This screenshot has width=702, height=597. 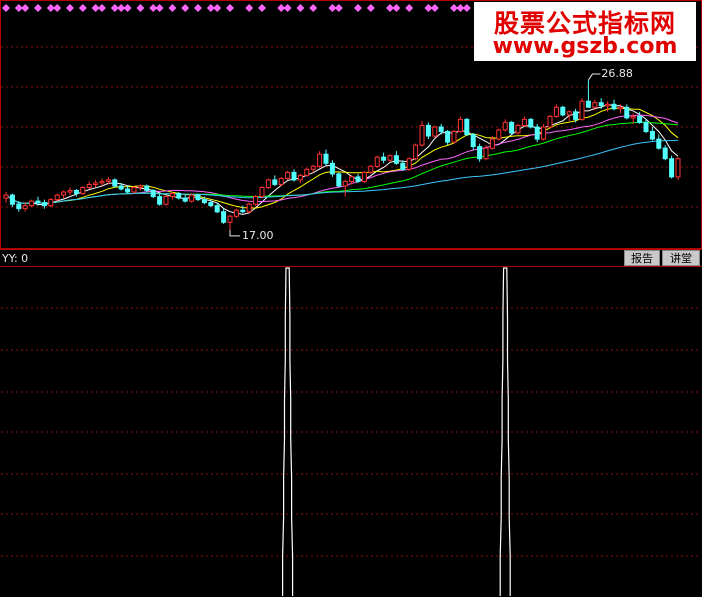 I want to click on ma30-line, so click(x=342, y=162).